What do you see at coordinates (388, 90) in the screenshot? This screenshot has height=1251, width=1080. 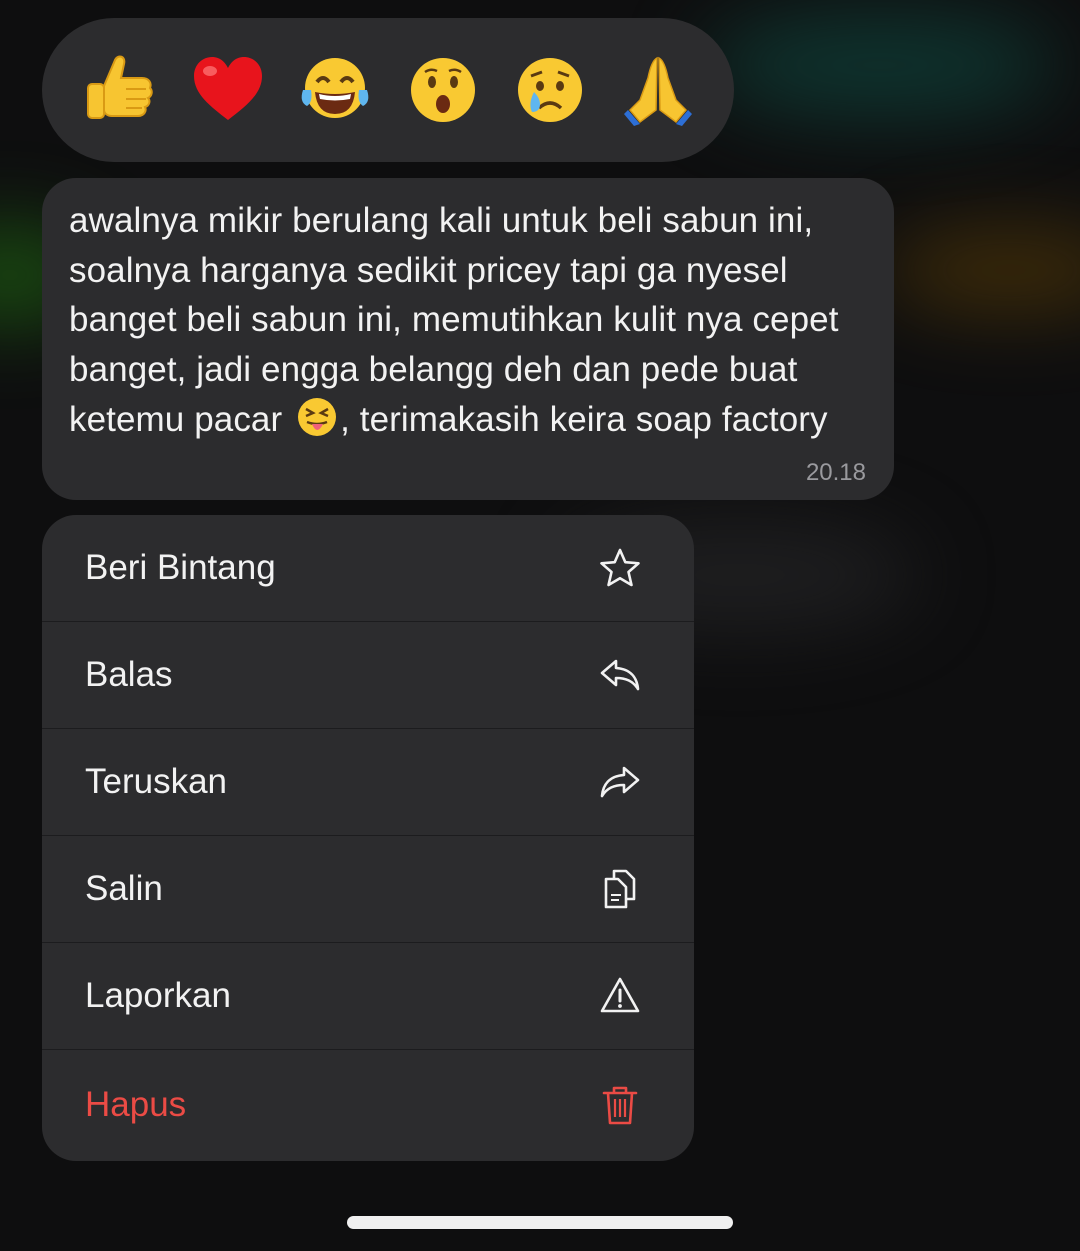 I see `reaction-bar` at bounding box center [388, 90].